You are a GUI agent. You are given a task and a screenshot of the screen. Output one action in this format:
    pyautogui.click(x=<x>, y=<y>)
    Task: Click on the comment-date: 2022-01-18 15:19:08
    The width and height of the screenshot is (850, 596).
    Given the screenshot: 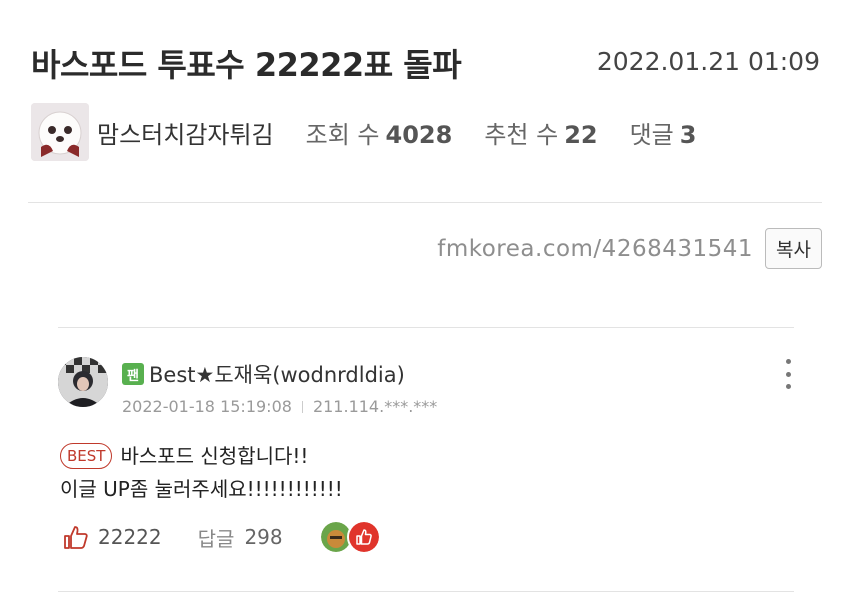 What is the action you would take?
    pyautogui.click(x=207, y=406)
    